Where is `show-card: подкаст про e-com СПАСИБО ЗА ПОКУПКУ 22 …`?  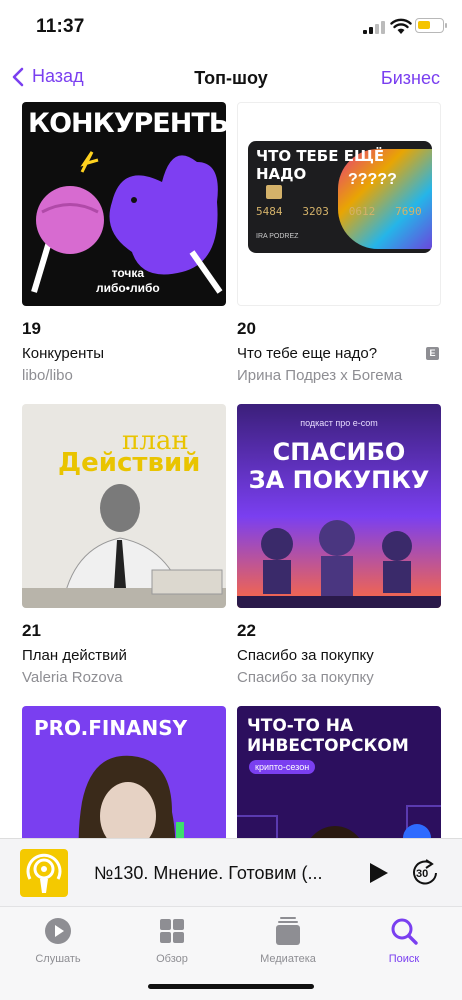
show-card: подкаст про e-com СПАСИБО ЗА ПОКУПКУ 22 … is located at coordinates (339, 545).